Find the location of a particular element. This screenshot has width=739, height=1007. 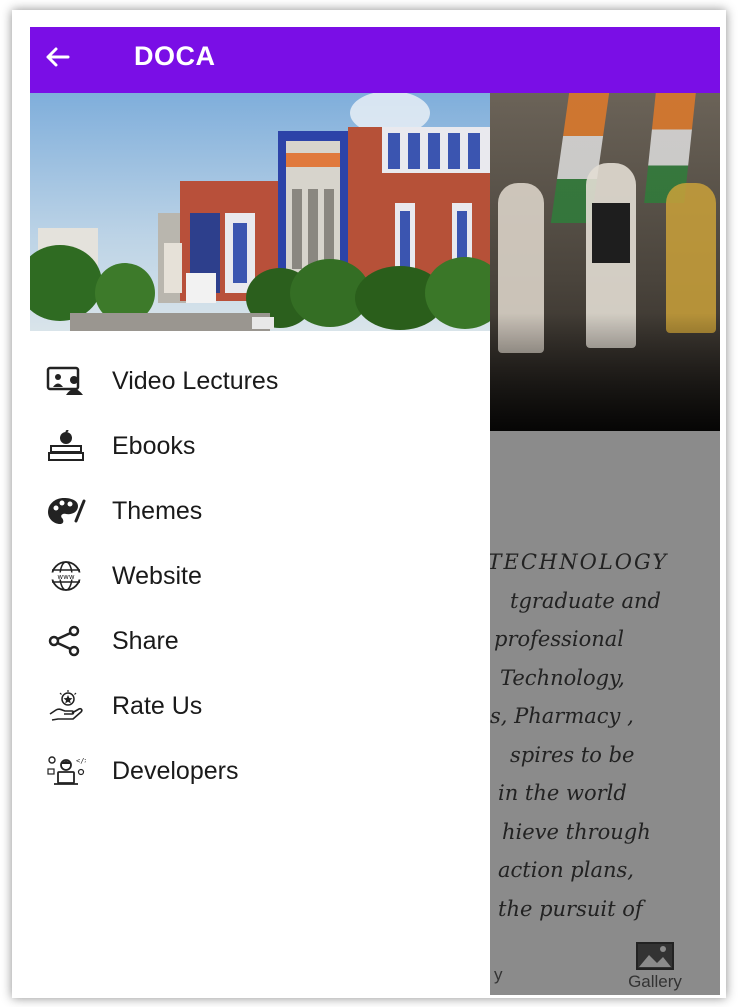

description-line: Technology, is located at coordinates (562, 677).